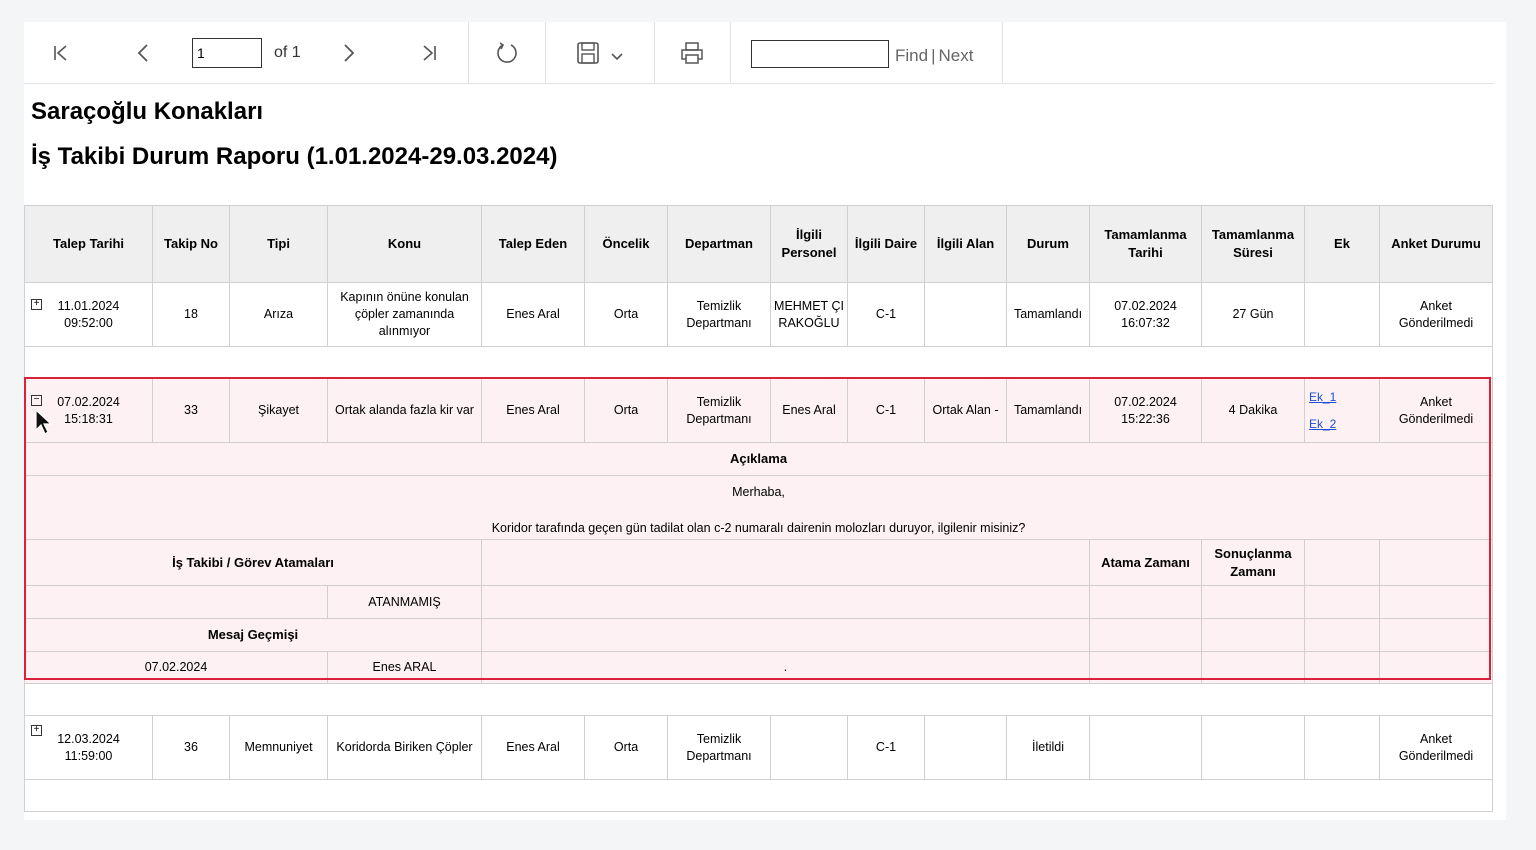 This screenshot has width=1536, height=850. What do you see at coordinates (965, 244) in the screenshot?
I see `col-header: İlgili Alan` at bounding box center [965, 244].